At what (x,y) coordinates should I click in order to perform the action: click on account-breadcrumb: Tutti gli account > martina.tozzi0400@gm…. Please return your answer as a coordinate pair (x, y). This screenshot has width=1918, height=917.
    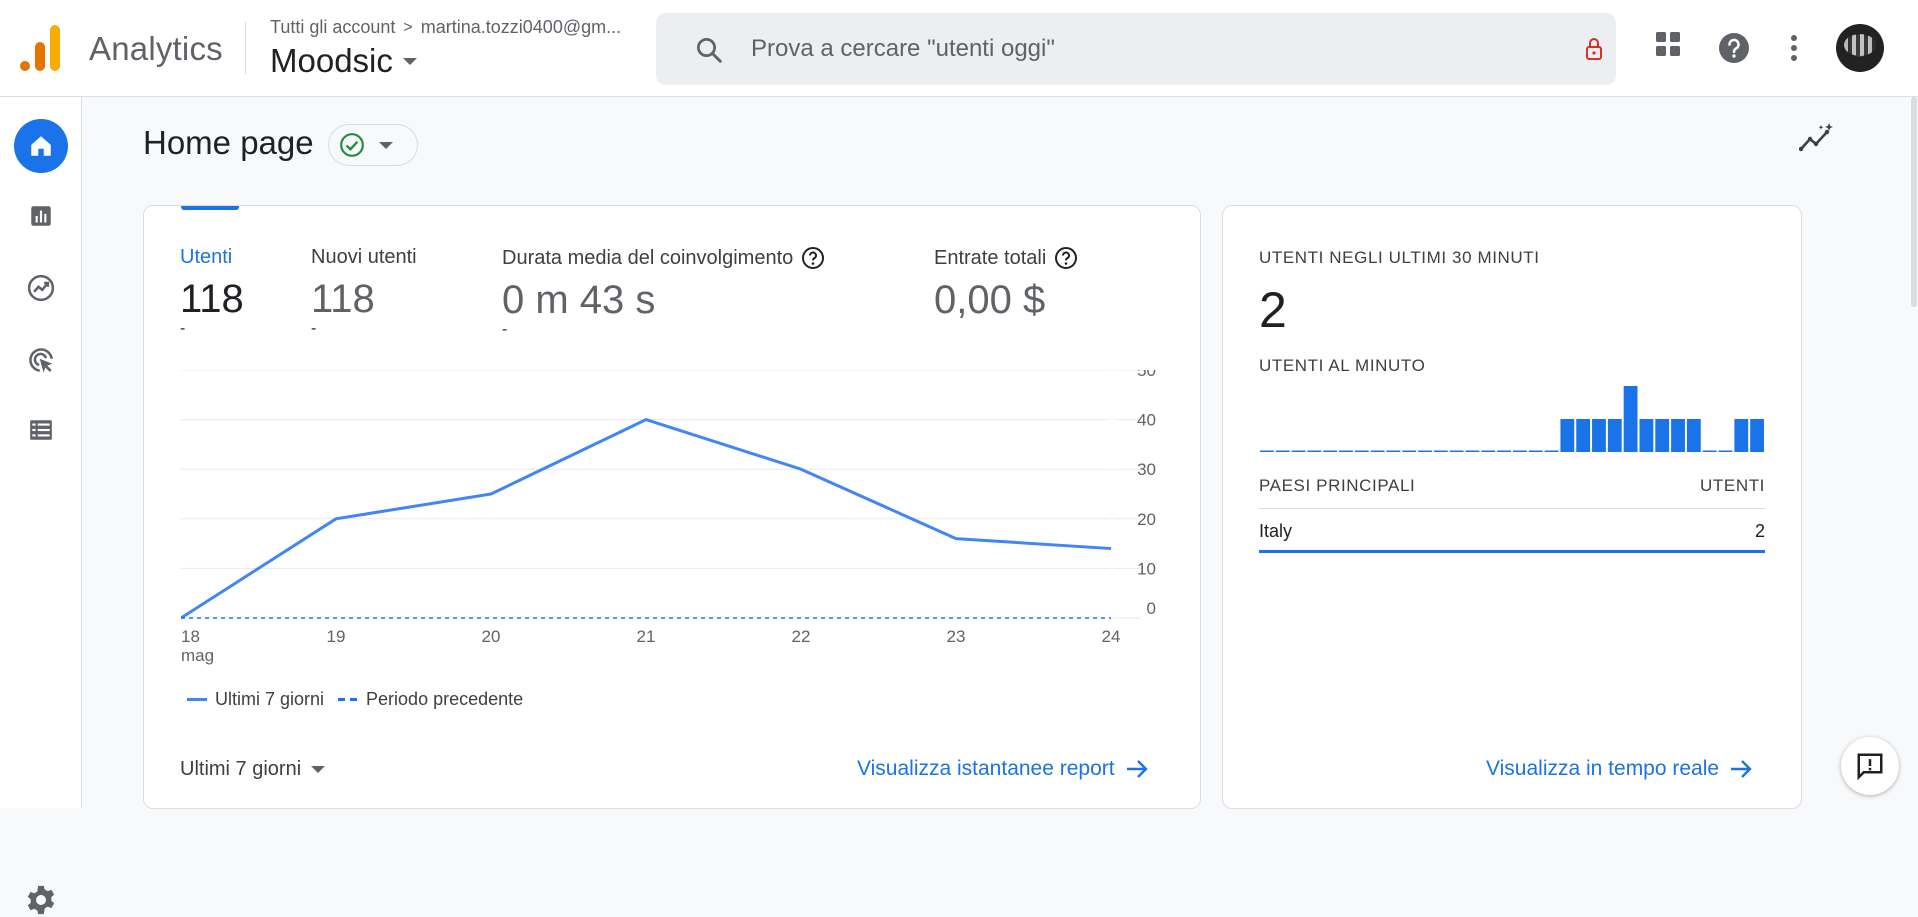
    Looking at the image, I should click on (452, 27).